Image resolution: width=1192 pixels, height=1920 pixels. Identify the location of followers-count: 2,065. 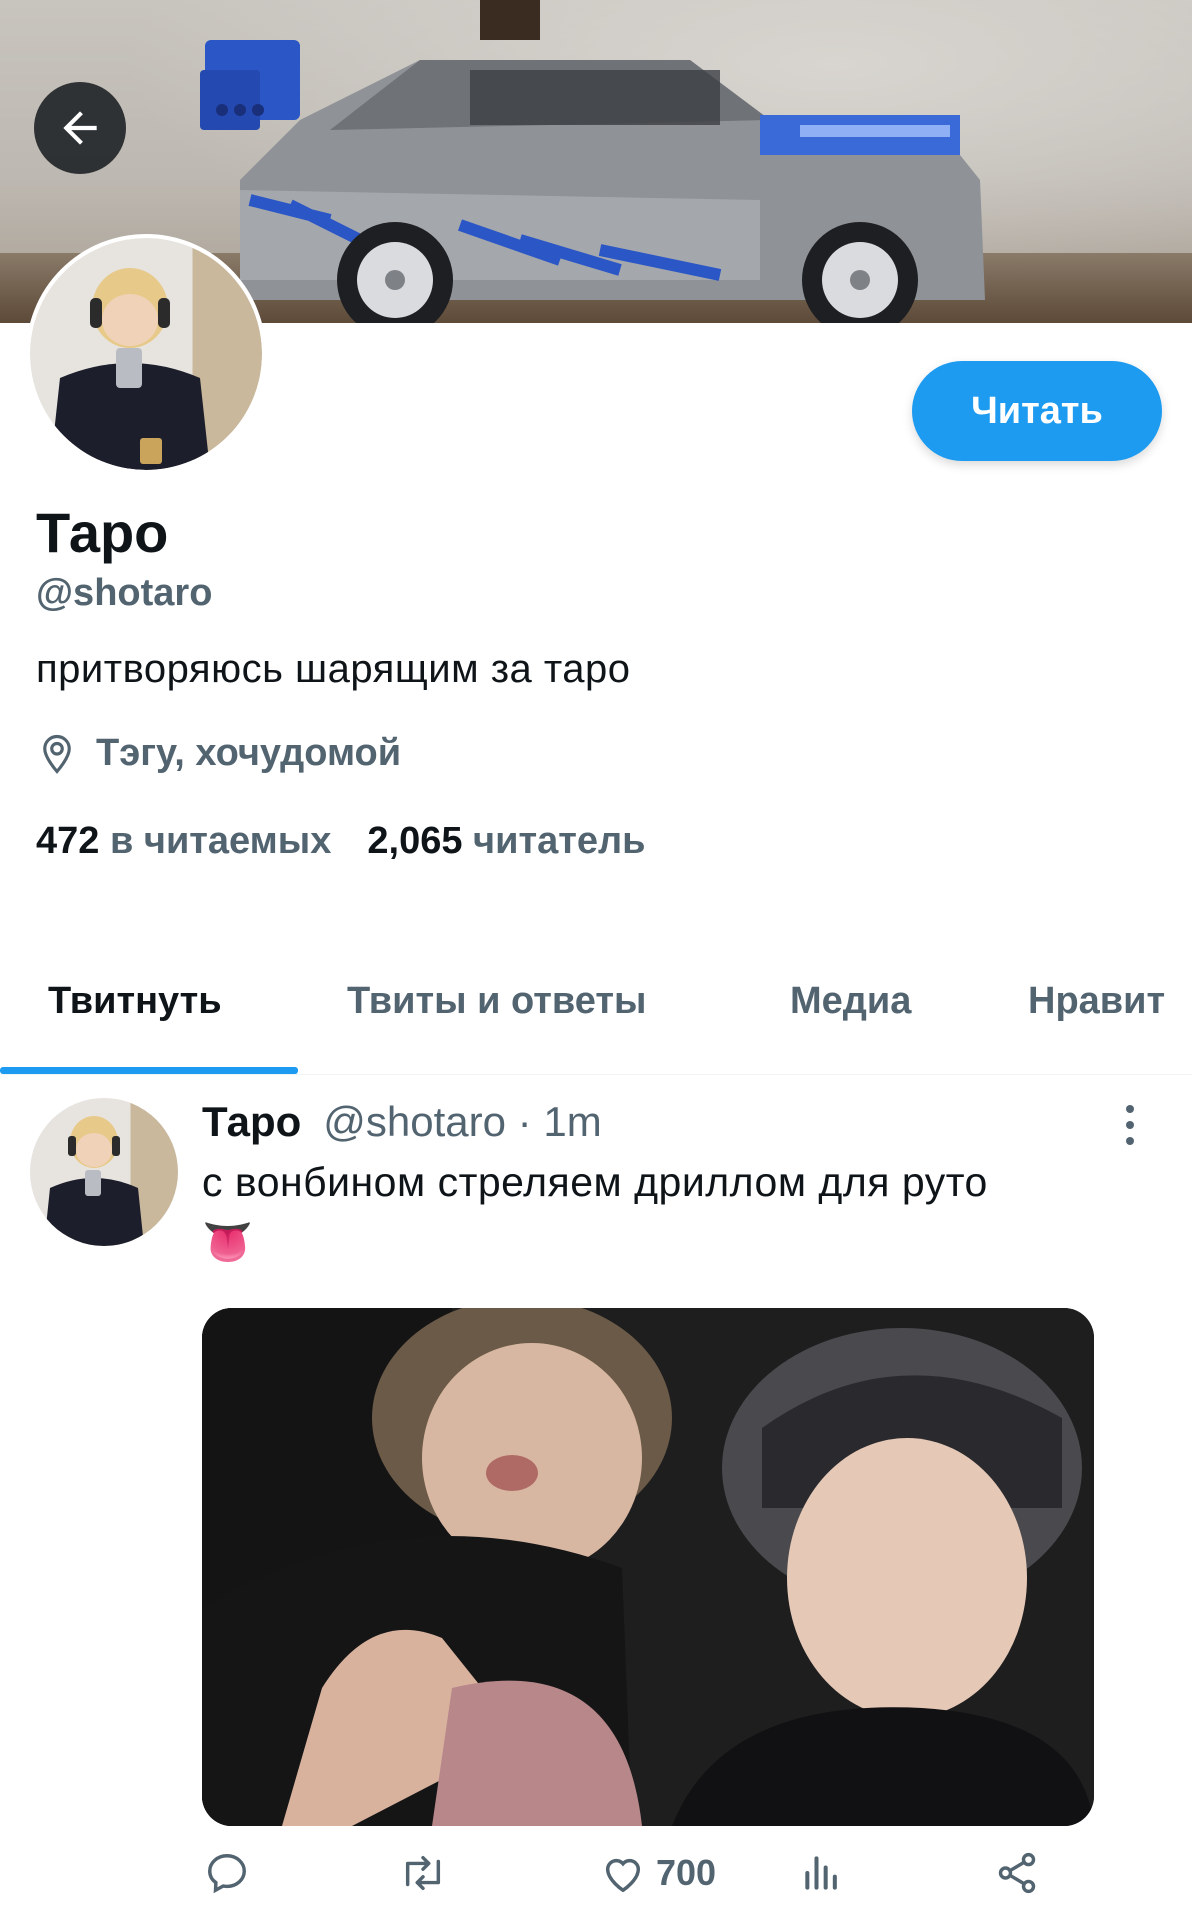
(415, 841).